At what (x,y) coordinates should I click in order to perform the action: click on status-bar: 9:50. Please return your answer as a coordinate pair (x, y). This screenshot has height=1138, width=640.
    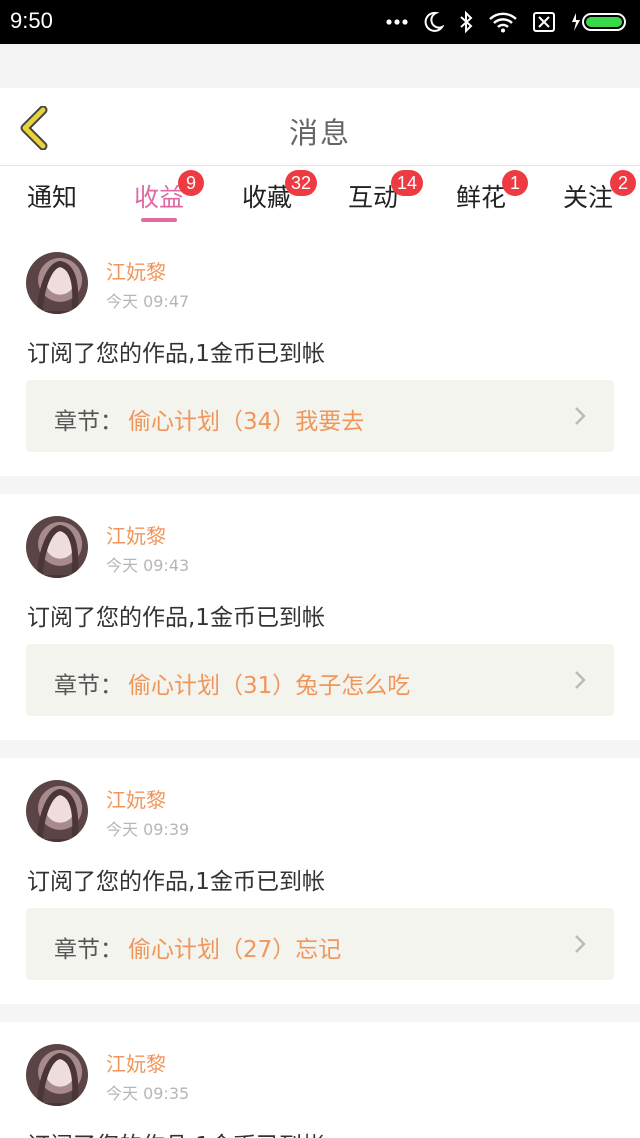
    Looking at the image, I should click on (320, 22).